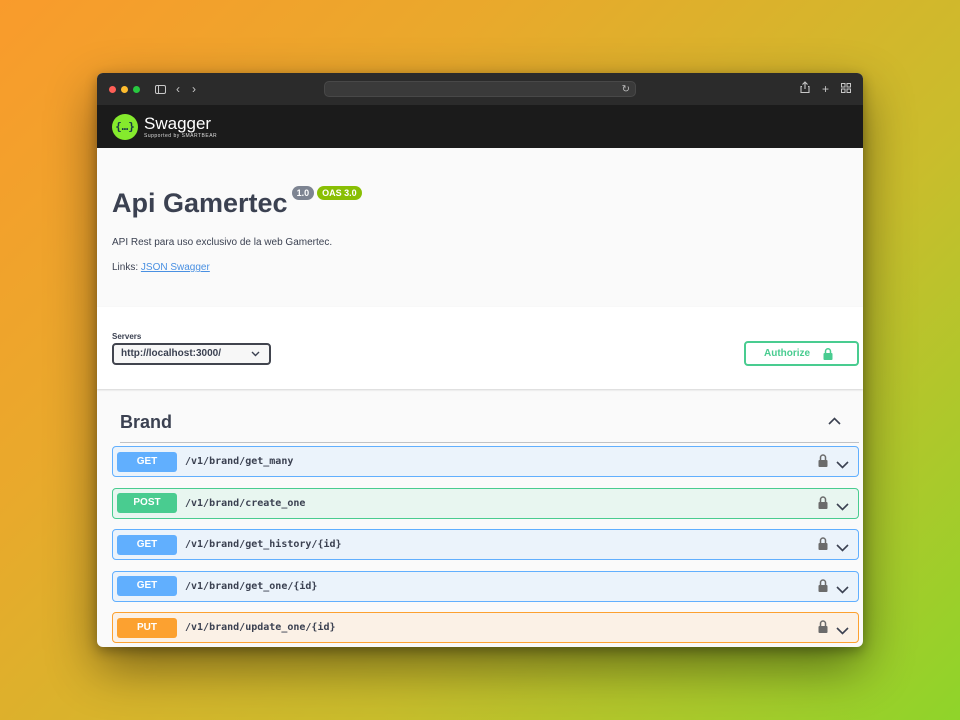 The image size is (960, 720). What do you see at coordinates (485, 628) in the screenshot?
I see `operation-update-one: PUT /v1/brand/update_one/{id}` at bounding box center [485, 628].